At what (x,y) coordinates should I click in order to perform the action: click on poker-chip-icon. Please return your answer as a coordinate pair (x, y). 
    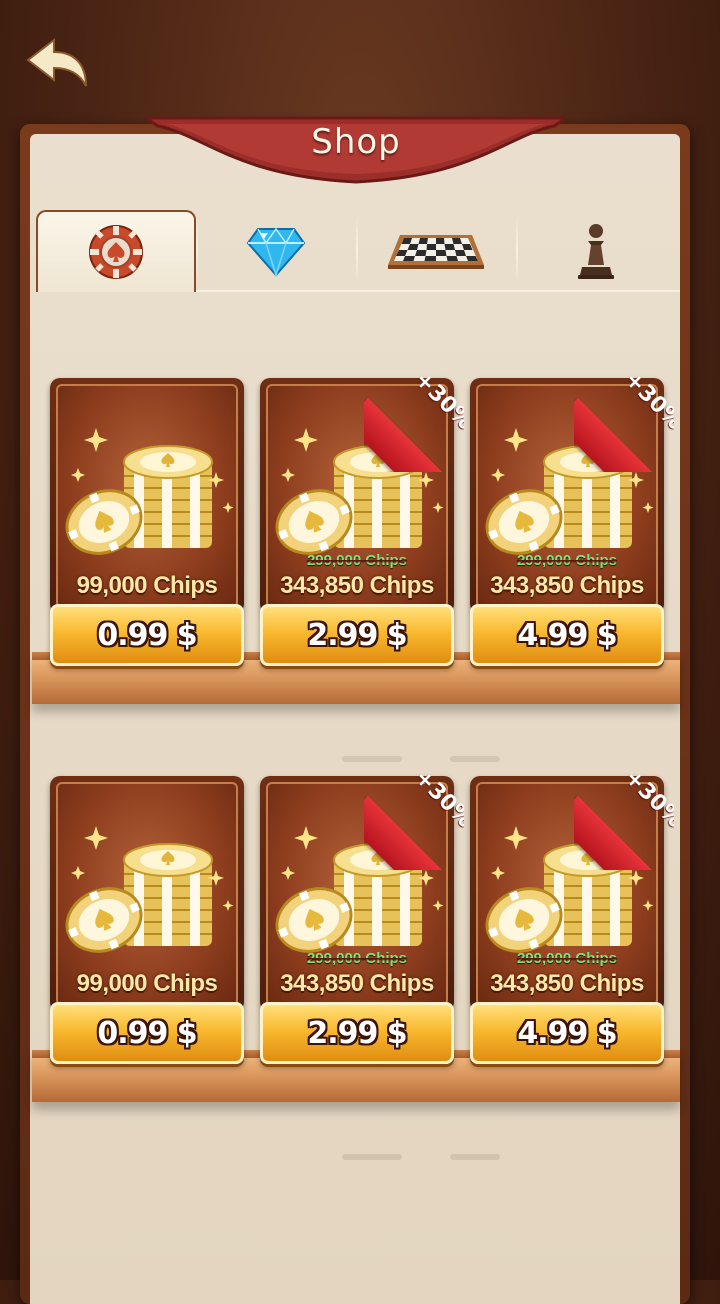
    Looking at the image, I should click on (116, 252).